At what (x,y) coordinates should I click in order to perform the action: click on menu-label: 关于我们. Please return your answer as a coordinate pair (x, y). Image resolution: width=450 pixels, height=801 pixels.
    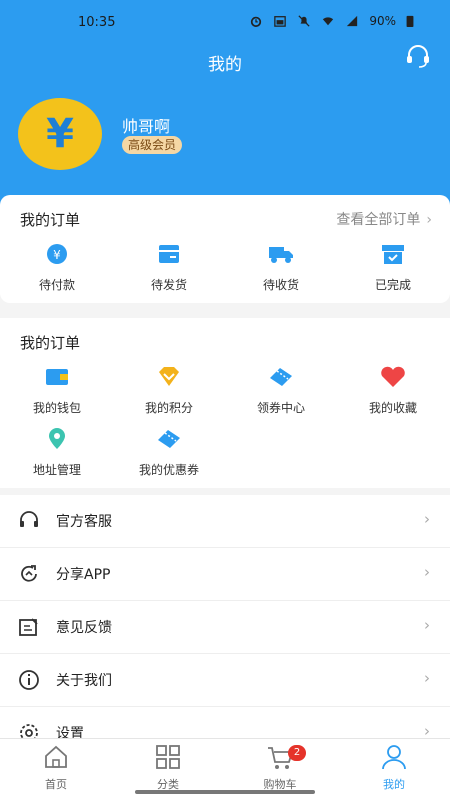
    Looking at the image, I should click on (84, 681).